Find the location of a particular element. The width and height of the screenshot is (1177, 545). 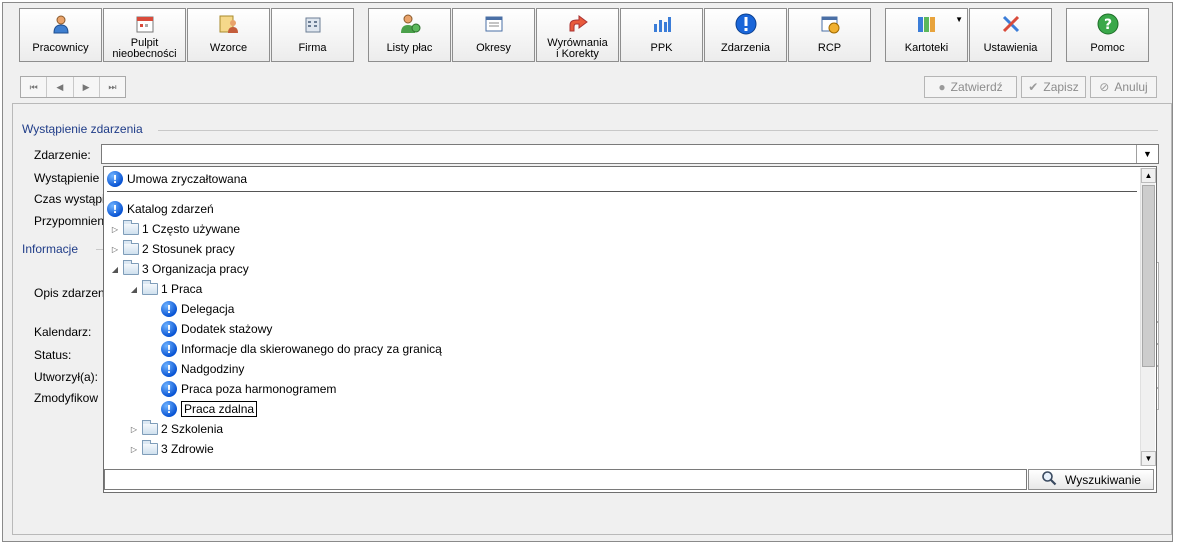

templates-button: Wzorce is located at coordinates (228, 35).